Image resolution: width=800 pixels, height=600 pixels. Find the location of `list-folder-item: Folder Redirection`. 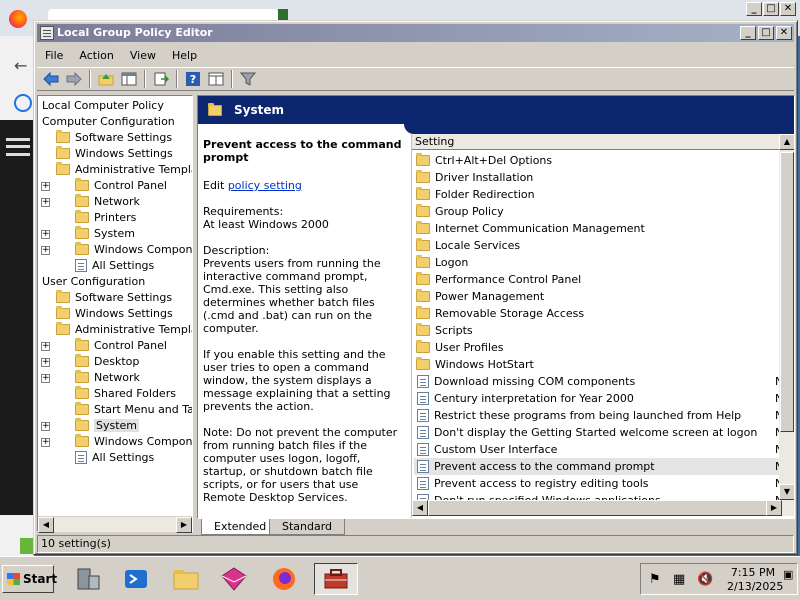

list-folder-item: Folder Redirection is located at coordinates (597, 194).